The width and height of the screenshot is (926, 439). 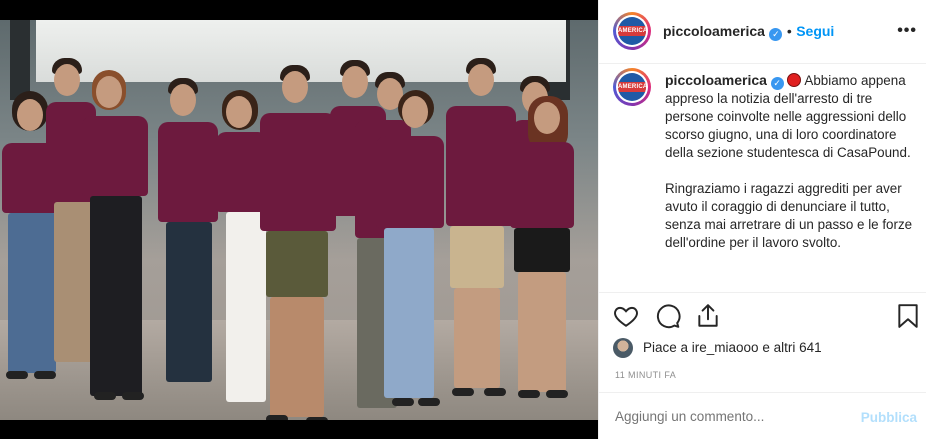 I want to click on comment-icon, so click(x=668, y=316).